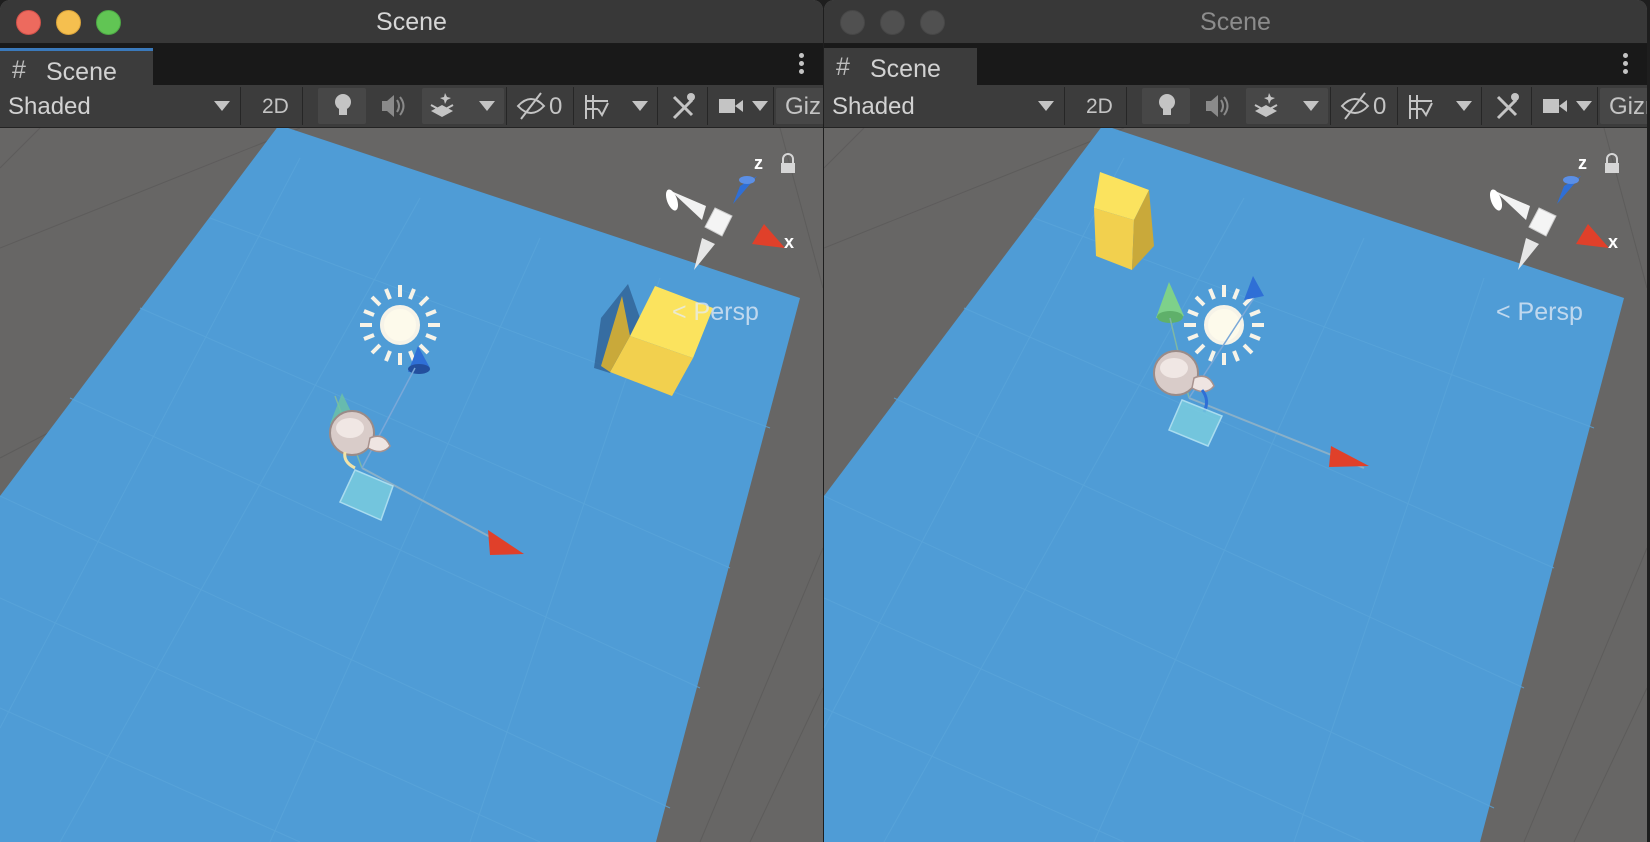  I want to click on gizmos-button: Giz, so click(803, 107).